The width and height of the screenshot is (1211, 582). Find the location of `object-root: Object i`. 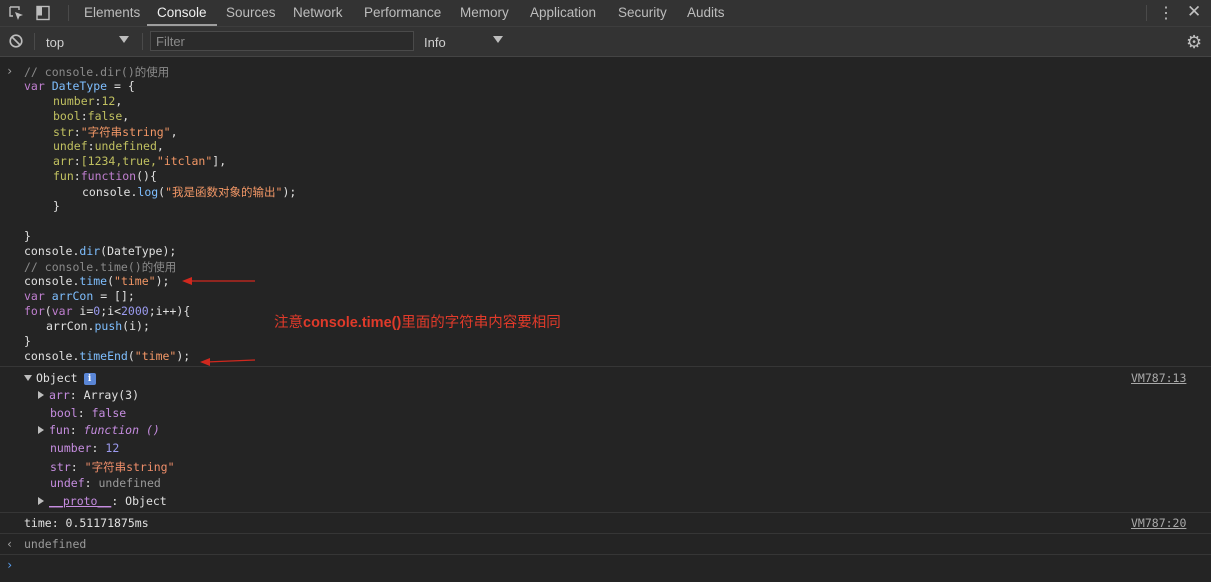

object-root: Object i is located at coordinates (60, 378).